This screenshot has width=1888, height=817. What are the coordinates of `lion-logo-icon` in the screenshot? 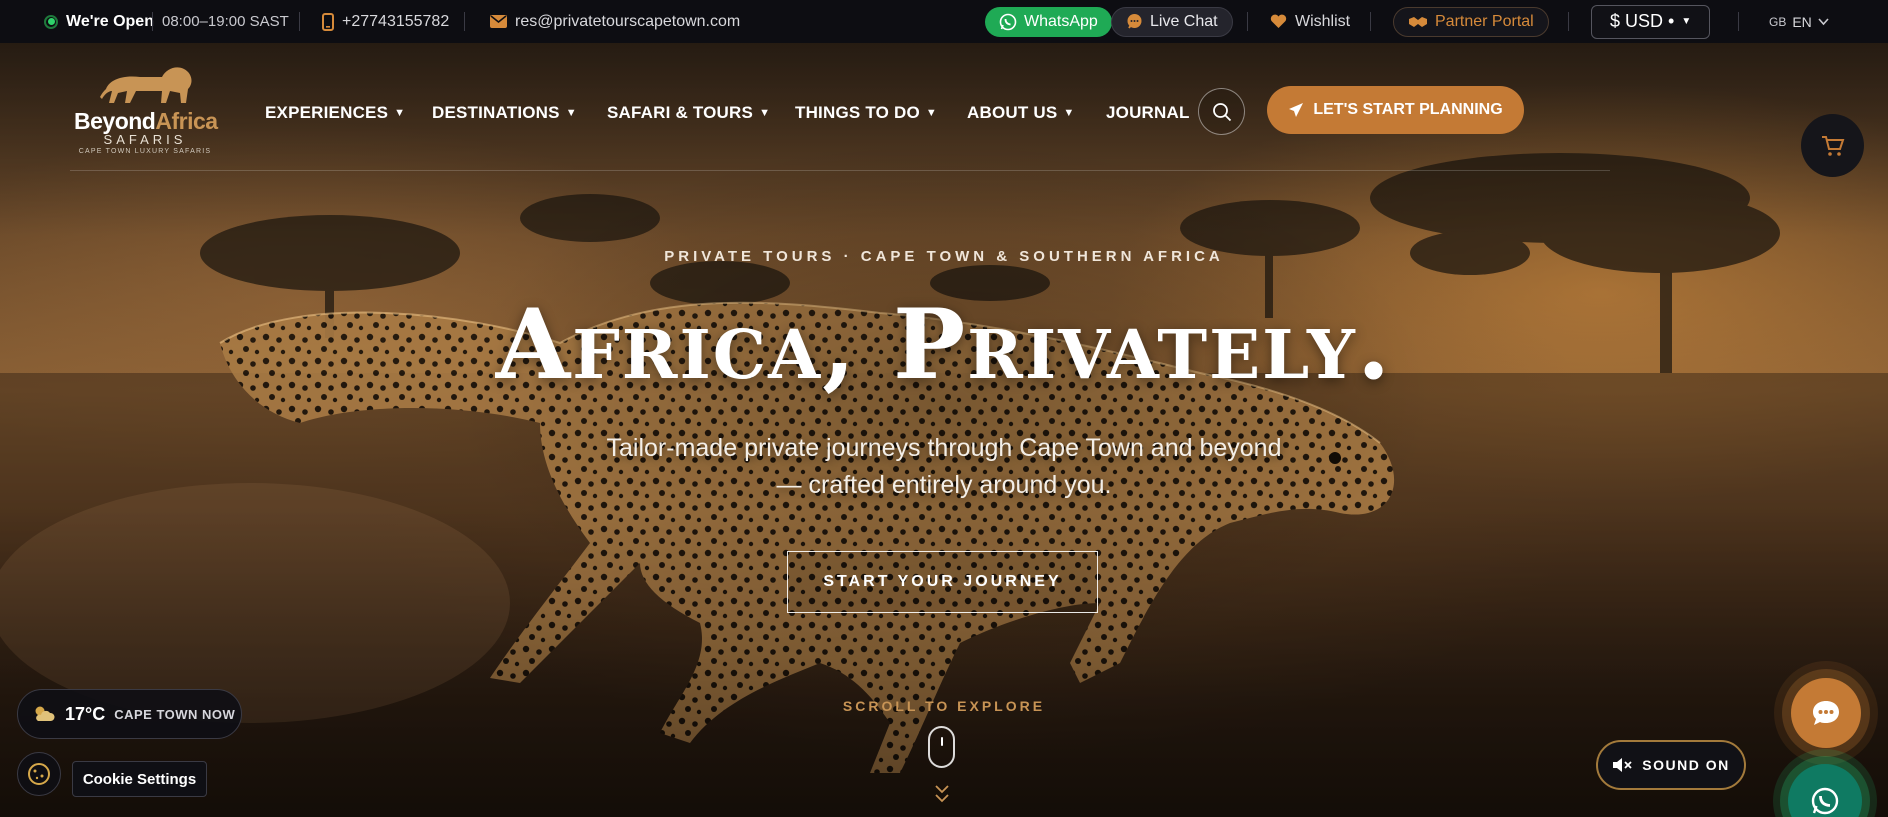 It's located at (146, 85).